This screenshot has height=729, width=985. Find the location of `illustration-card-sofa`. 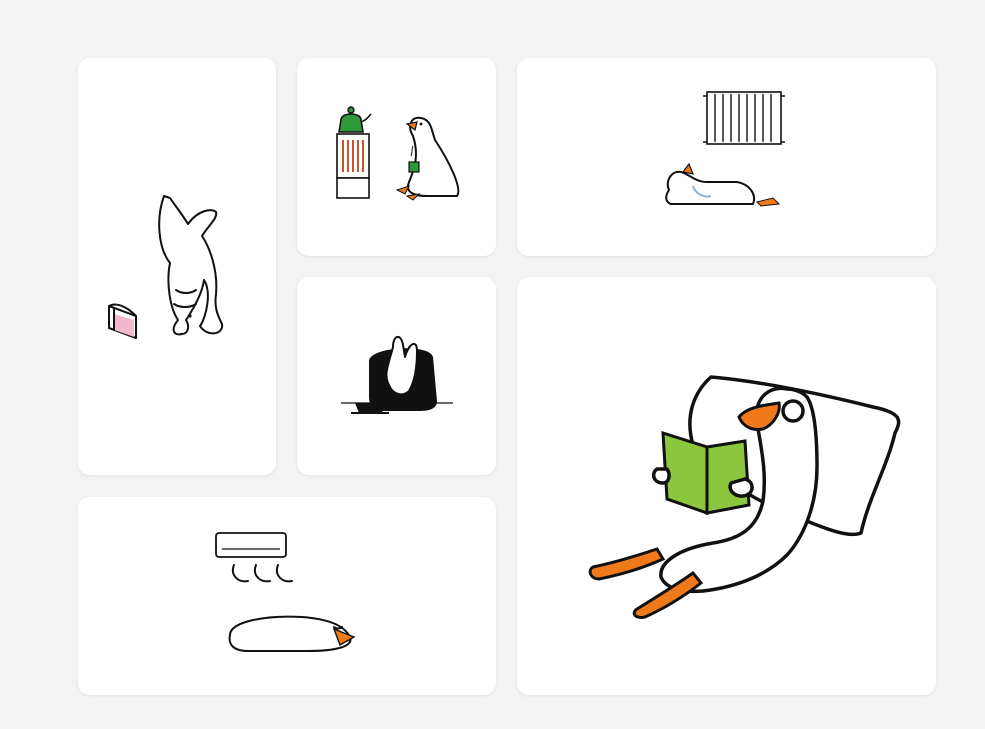

illustration-card-sofa is located at coordinates (396, 376).